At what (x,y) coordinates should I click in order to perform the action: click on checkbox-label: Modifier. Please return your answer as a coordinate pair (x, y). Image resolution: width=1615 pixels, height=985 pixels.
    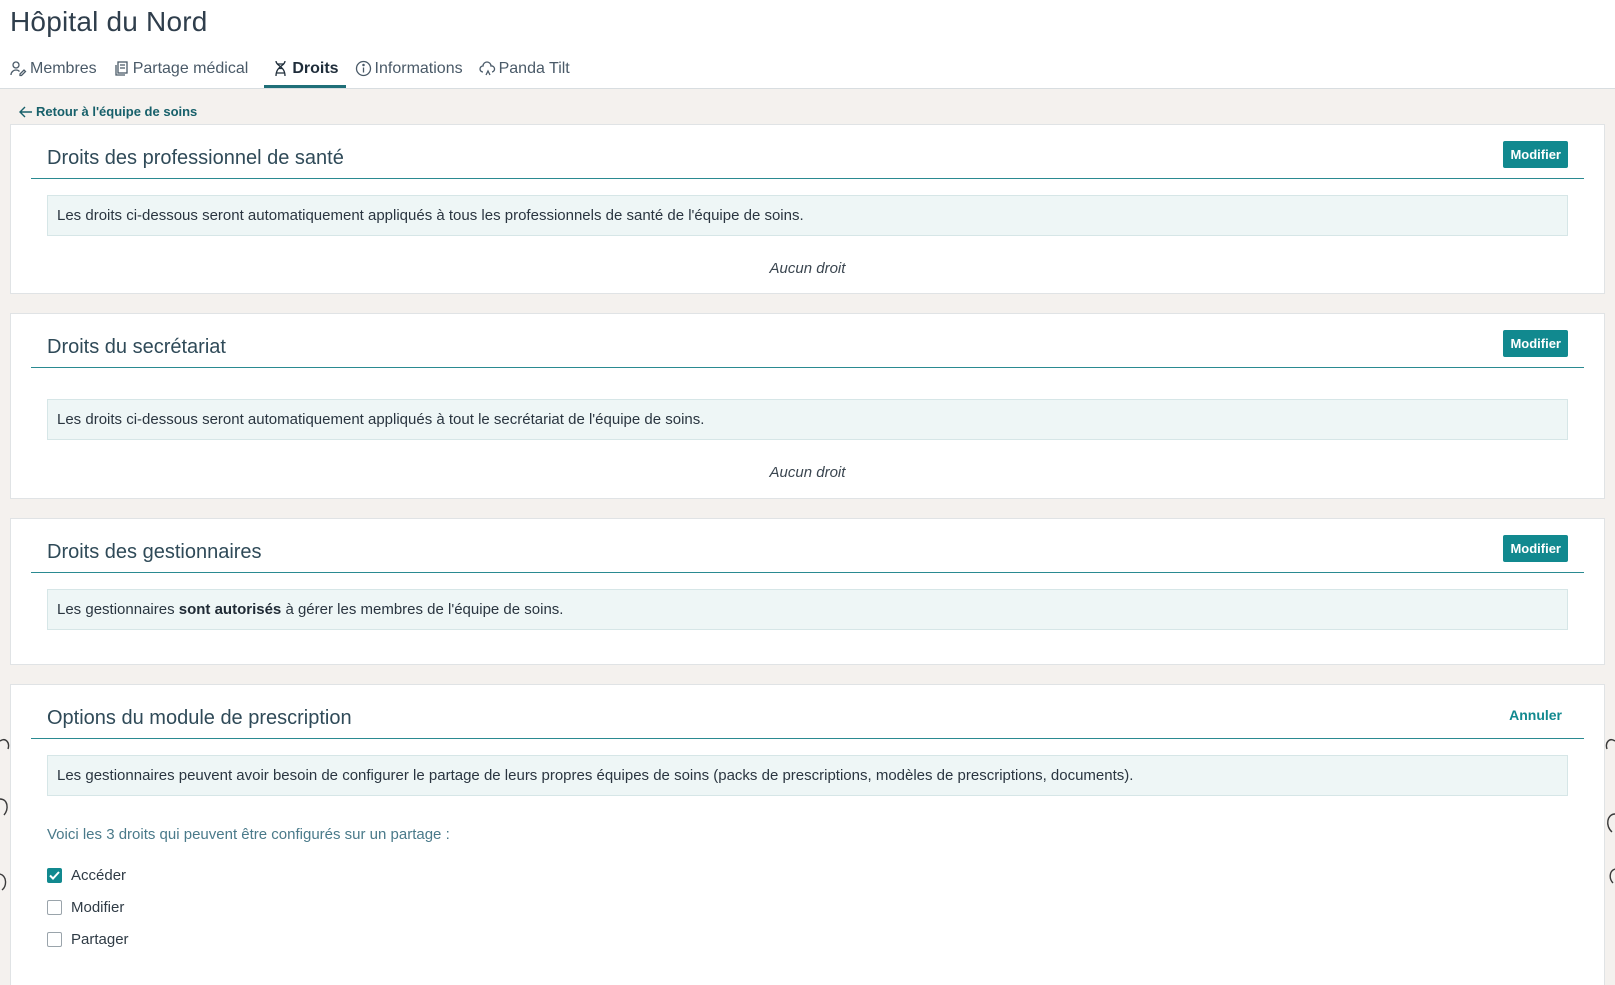
    Looking at the image, I should click on (98, 907).